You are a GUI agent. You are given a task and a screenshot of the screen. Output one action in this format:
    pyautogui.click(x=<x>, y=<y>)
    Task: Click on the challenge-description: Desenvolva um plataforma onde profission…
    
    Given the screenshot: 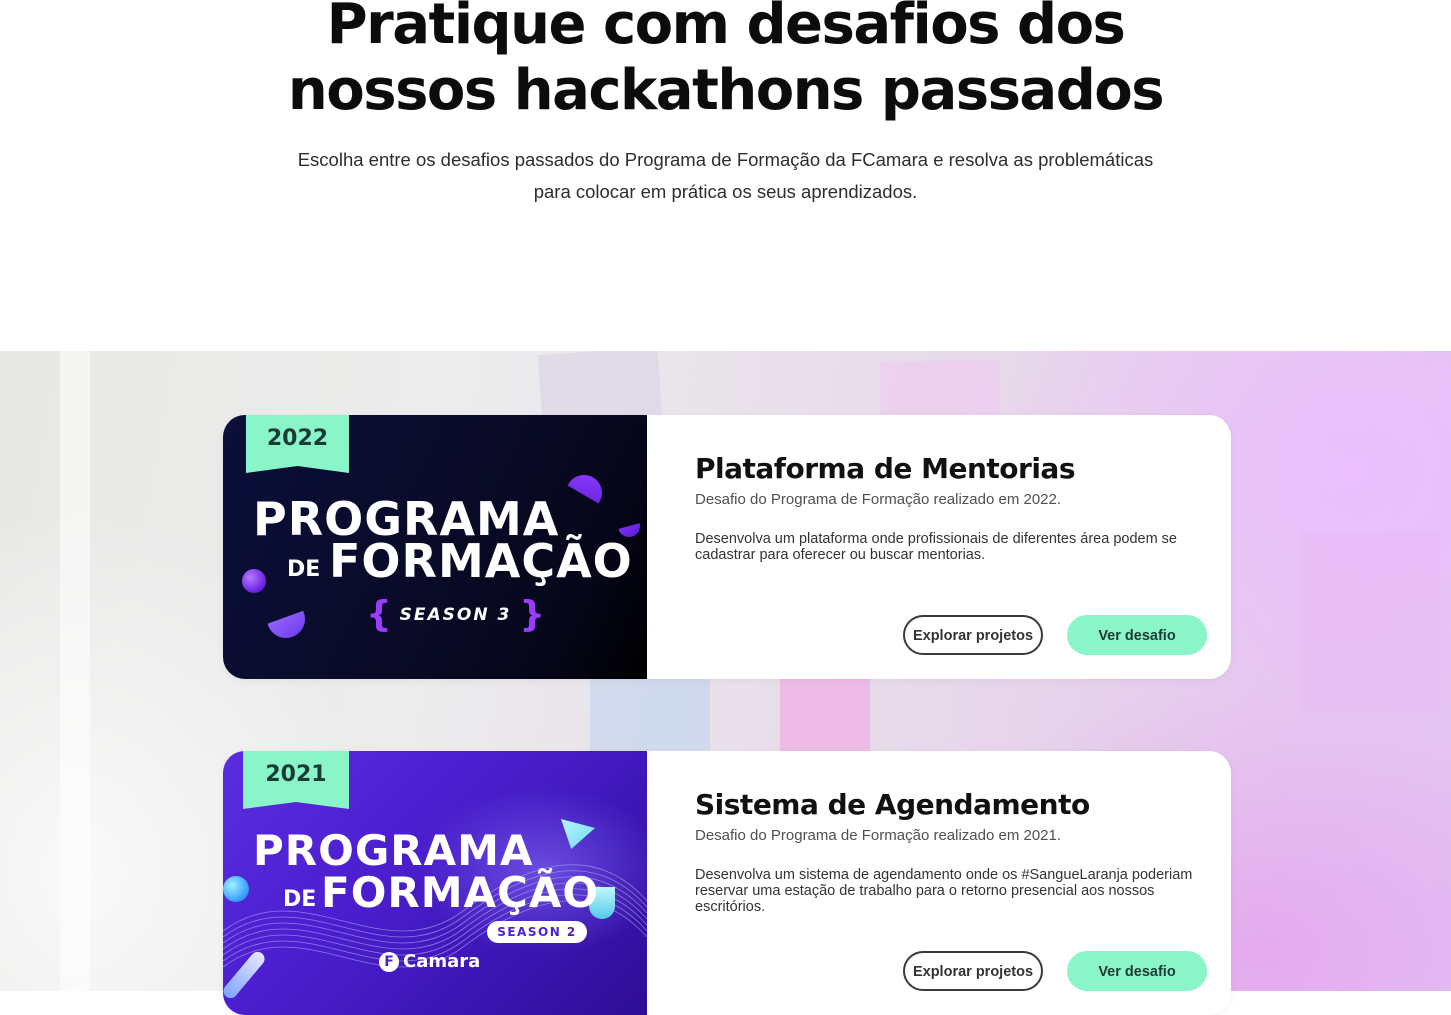 What is the action you would take?
    pyautogui.click(x=955, y=547)
    